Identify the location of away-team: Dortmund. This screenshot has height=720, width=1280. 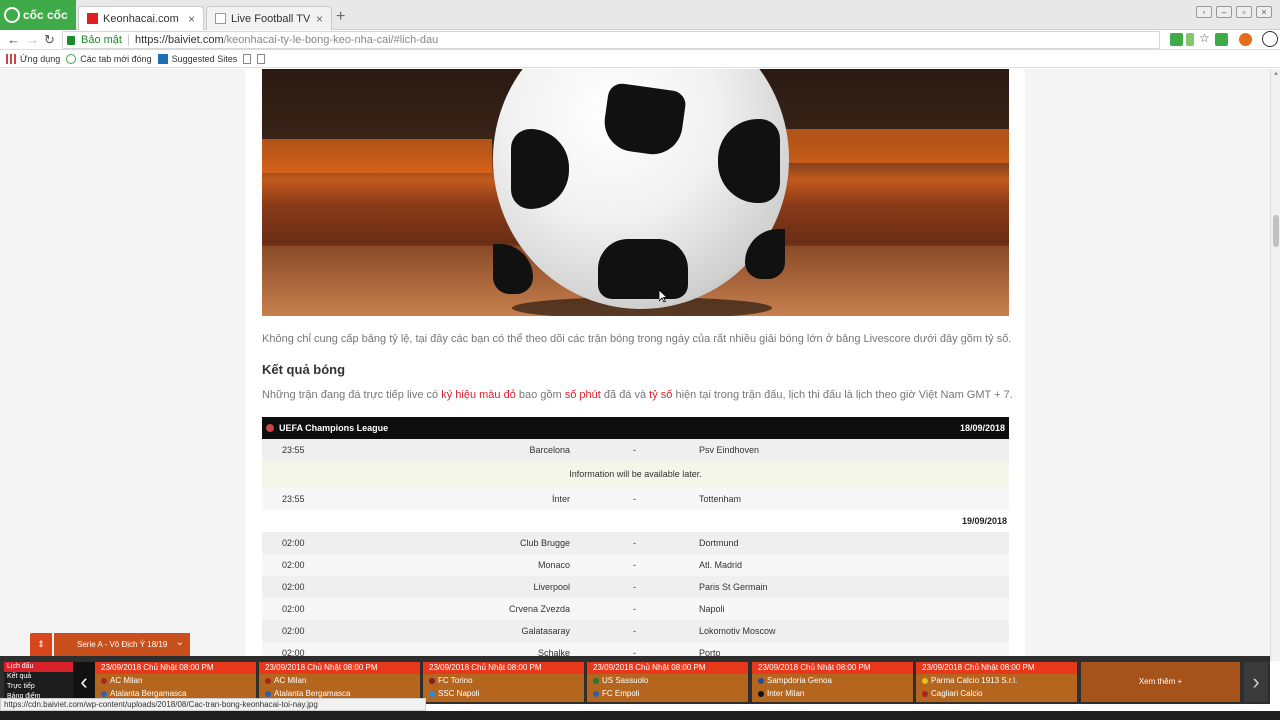
(719, 543).